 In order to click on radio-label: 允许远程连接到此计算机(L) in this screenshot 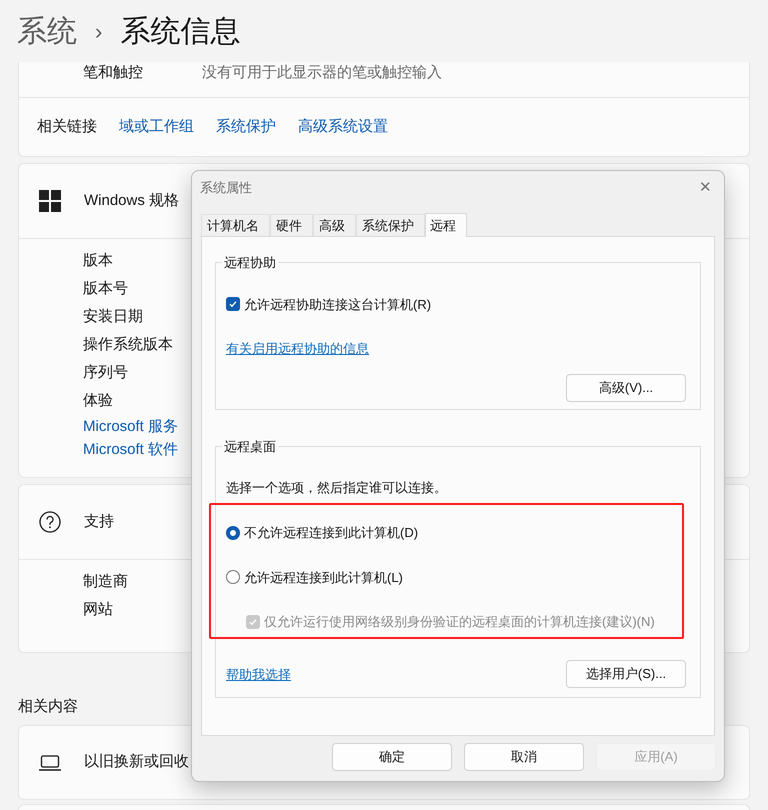, I will do `click(323, 577)`.